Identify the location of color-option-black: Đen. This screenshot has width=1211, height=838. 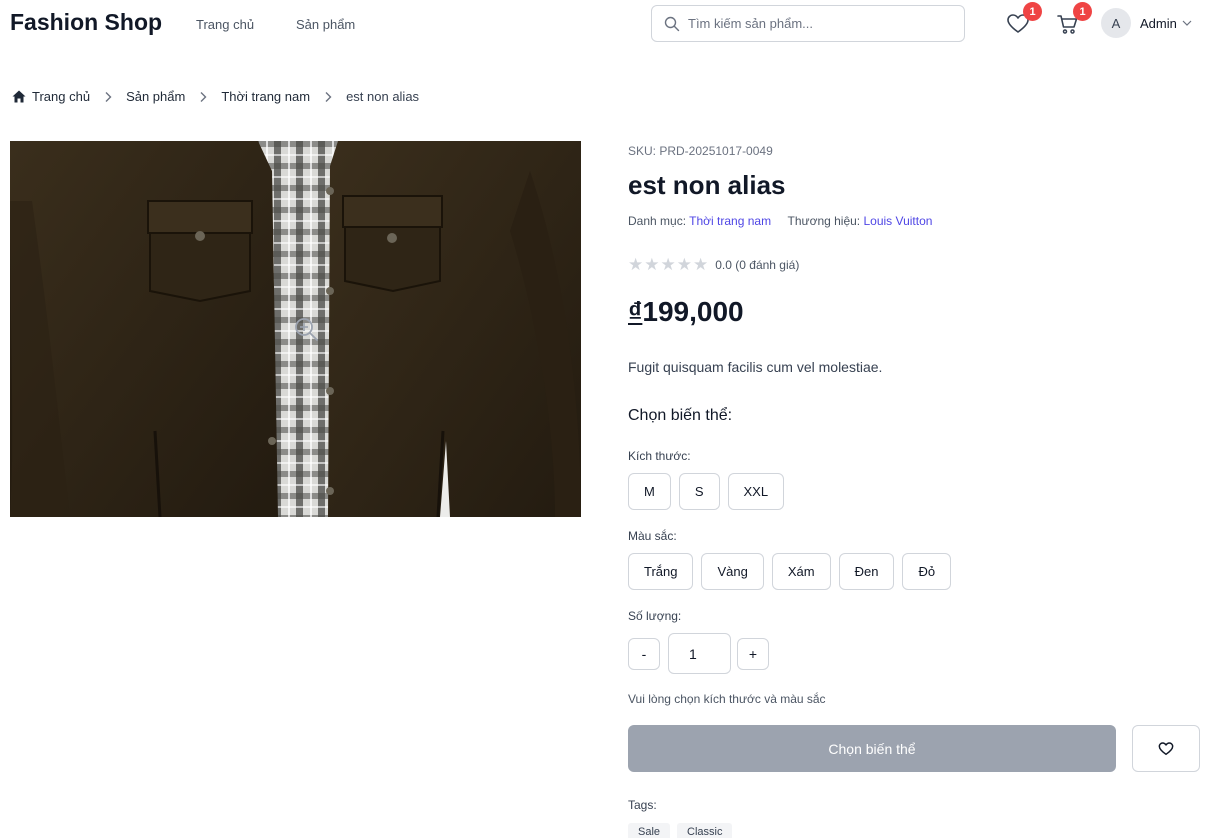
(866, 571).